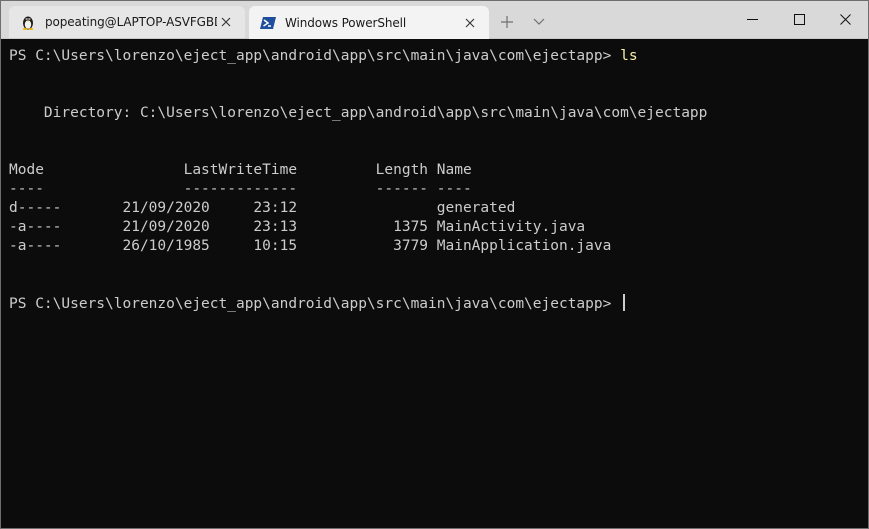 This screenshot has height=529, width=869. I want to click on plus-icon, so click(507, 22).